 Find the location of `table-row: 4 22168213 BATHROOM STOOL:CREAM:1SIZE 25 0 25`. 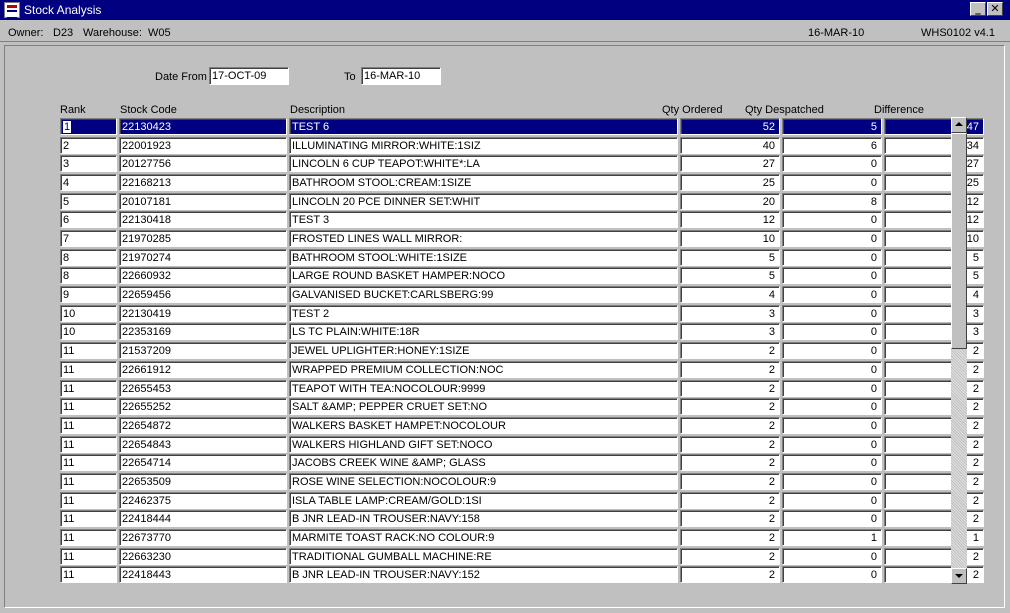

table-row: 4 22168213 BATHROOM STOOL:CREAM:1SIZE 25 0 25 is located at coordinates (522, 182).